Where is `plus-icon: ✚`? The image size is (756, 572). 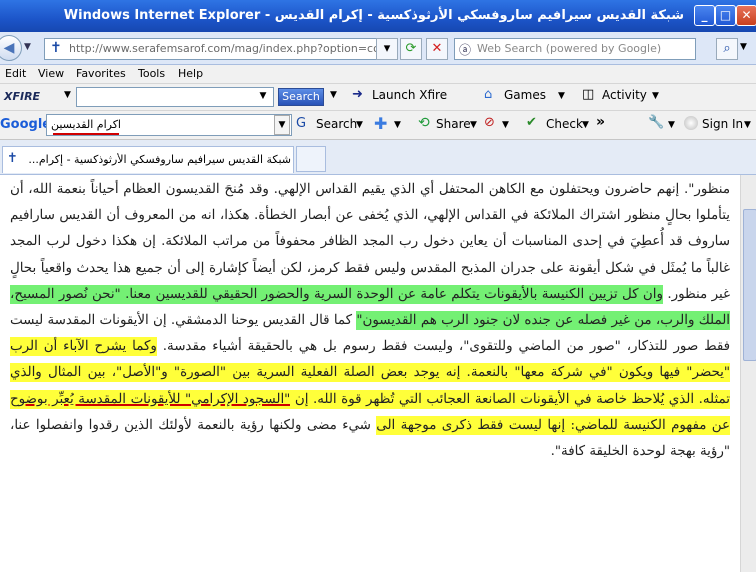
plus-icon: ✚ is located at coordinates (380, 123).